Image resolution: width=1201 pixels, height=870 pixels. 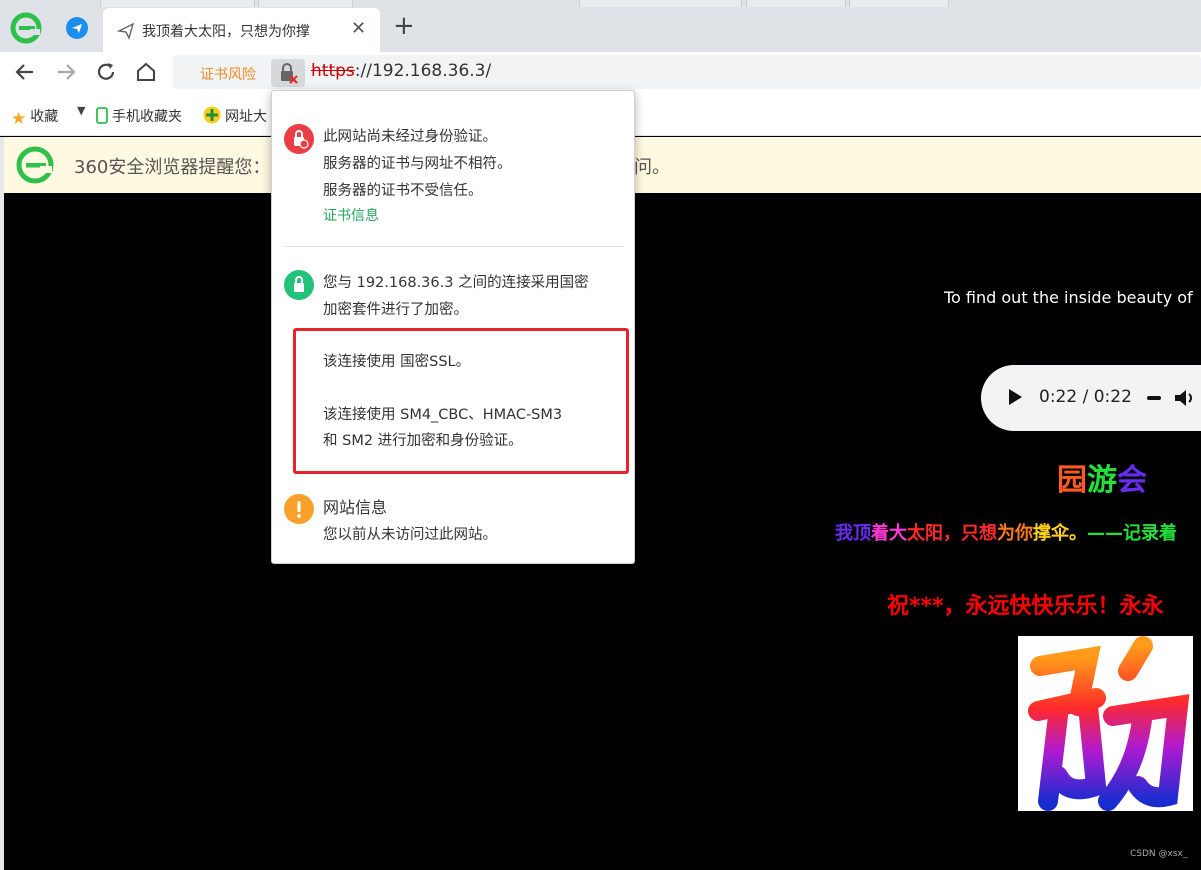 I want to click on page-tagline: To find out the inside beauty of, so click(x=1068, y=297).